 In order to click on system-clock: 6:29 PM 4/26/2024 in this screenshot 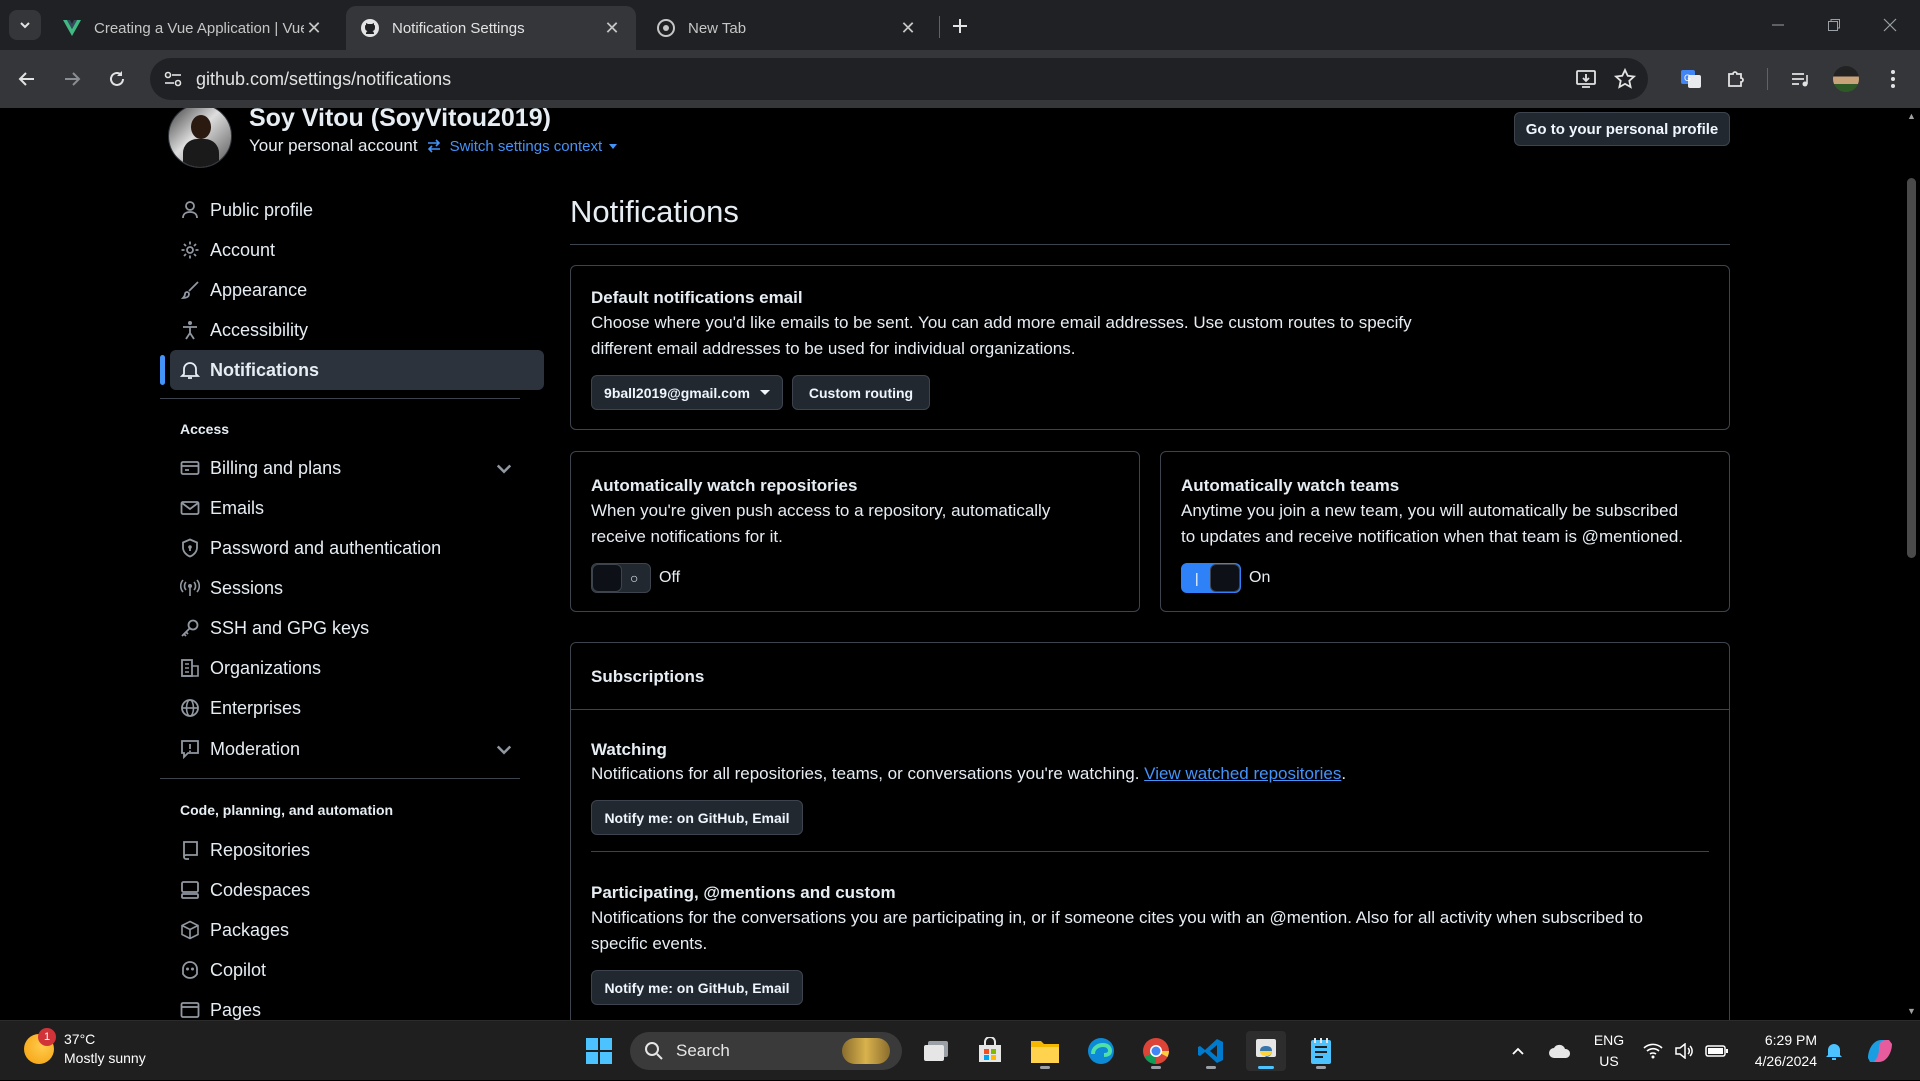, I will do `click(1781, 1051)`.